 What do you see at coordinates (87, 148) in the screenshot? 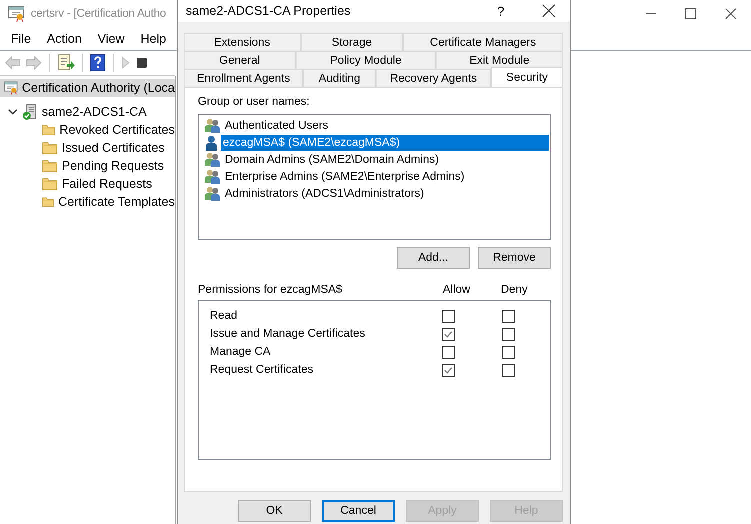
I see `tree-item: Issued Certificates` at bounding box center [87, 148].